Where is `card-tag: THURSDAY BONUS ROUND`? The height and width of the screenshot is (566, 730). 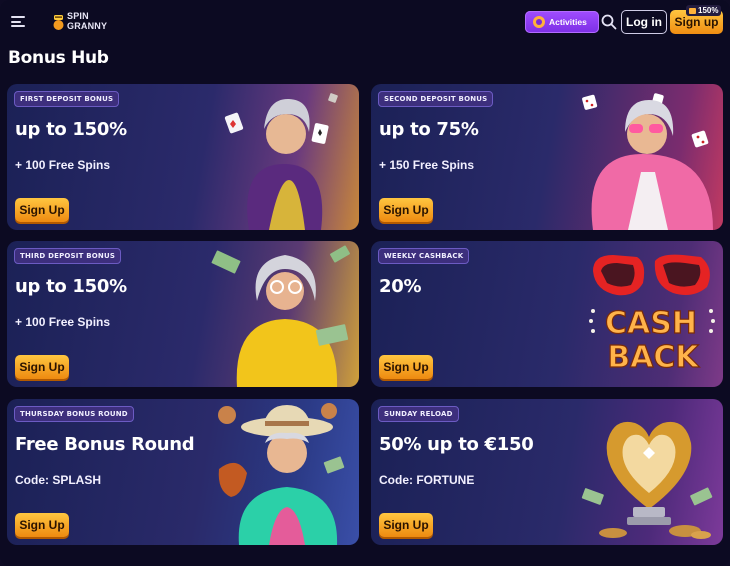 card-tag: THURSDAY BONUS ROUND is located at coordinates (74, 414).